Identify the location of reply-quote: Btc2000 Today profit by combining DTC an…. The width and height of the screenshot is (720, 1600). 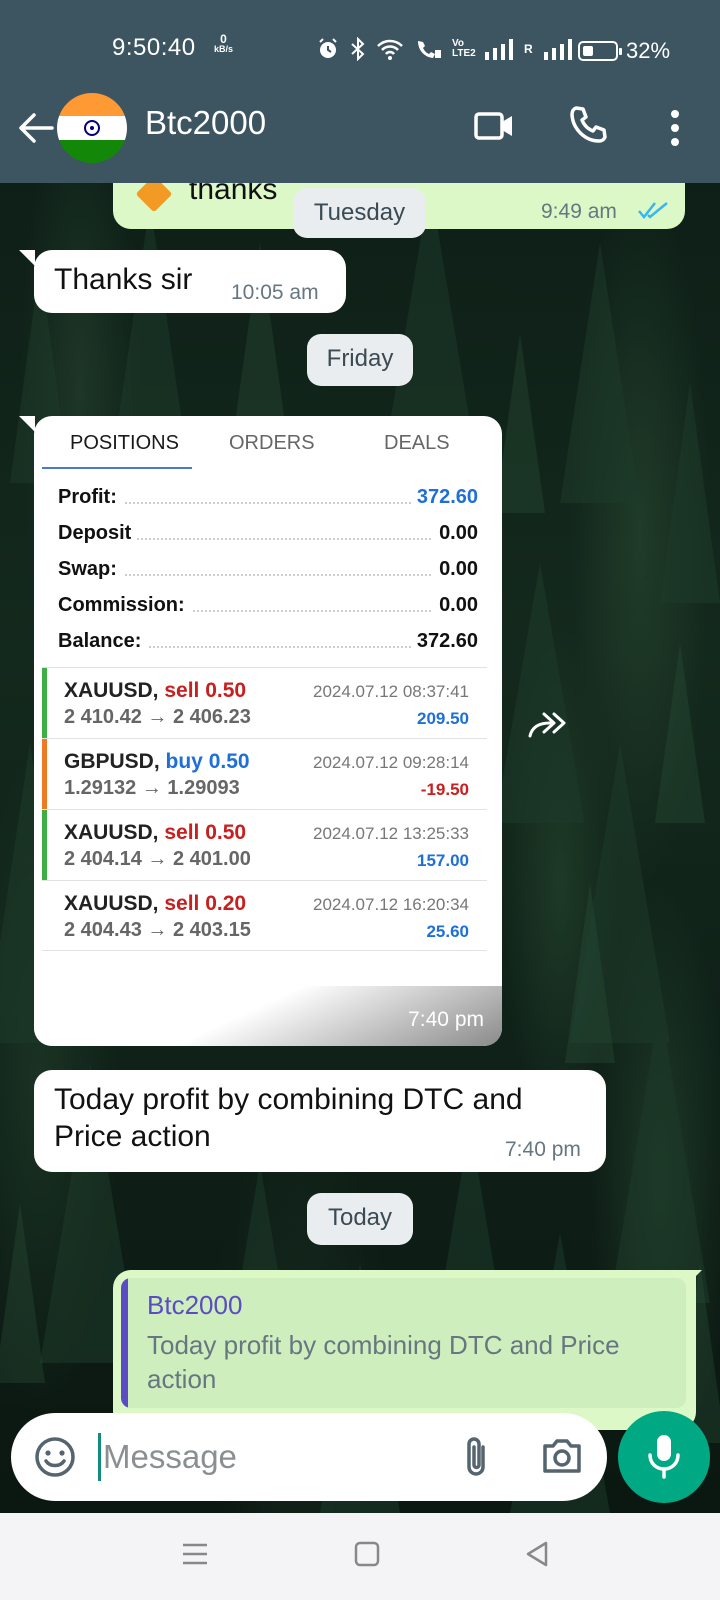
(403, 1343).